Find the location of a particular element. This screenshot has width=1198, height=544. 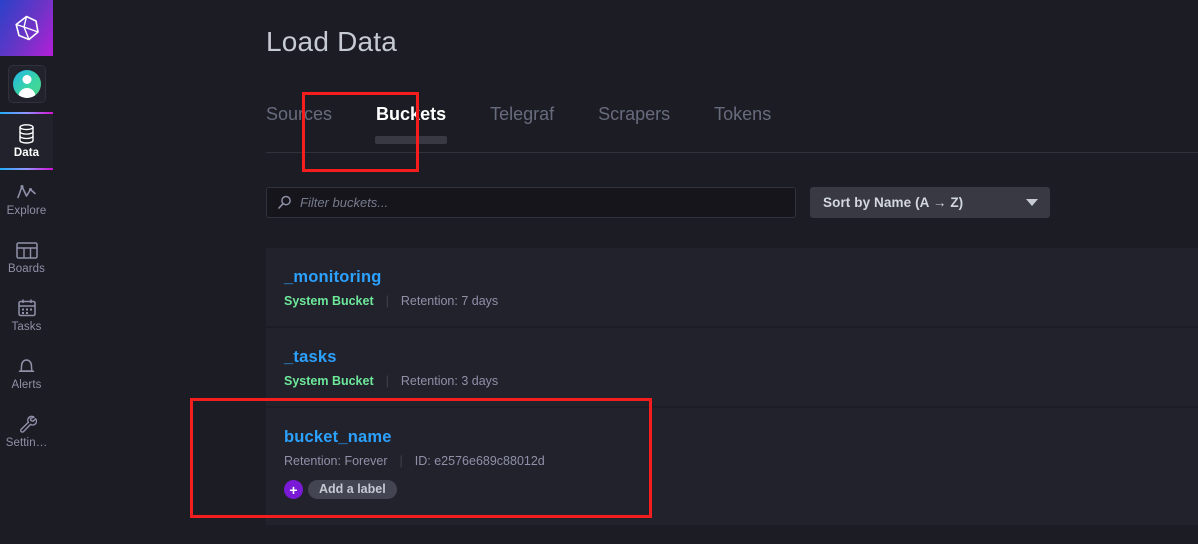

retention-text: Retention: 3 days is located at coordinates (449, 381).